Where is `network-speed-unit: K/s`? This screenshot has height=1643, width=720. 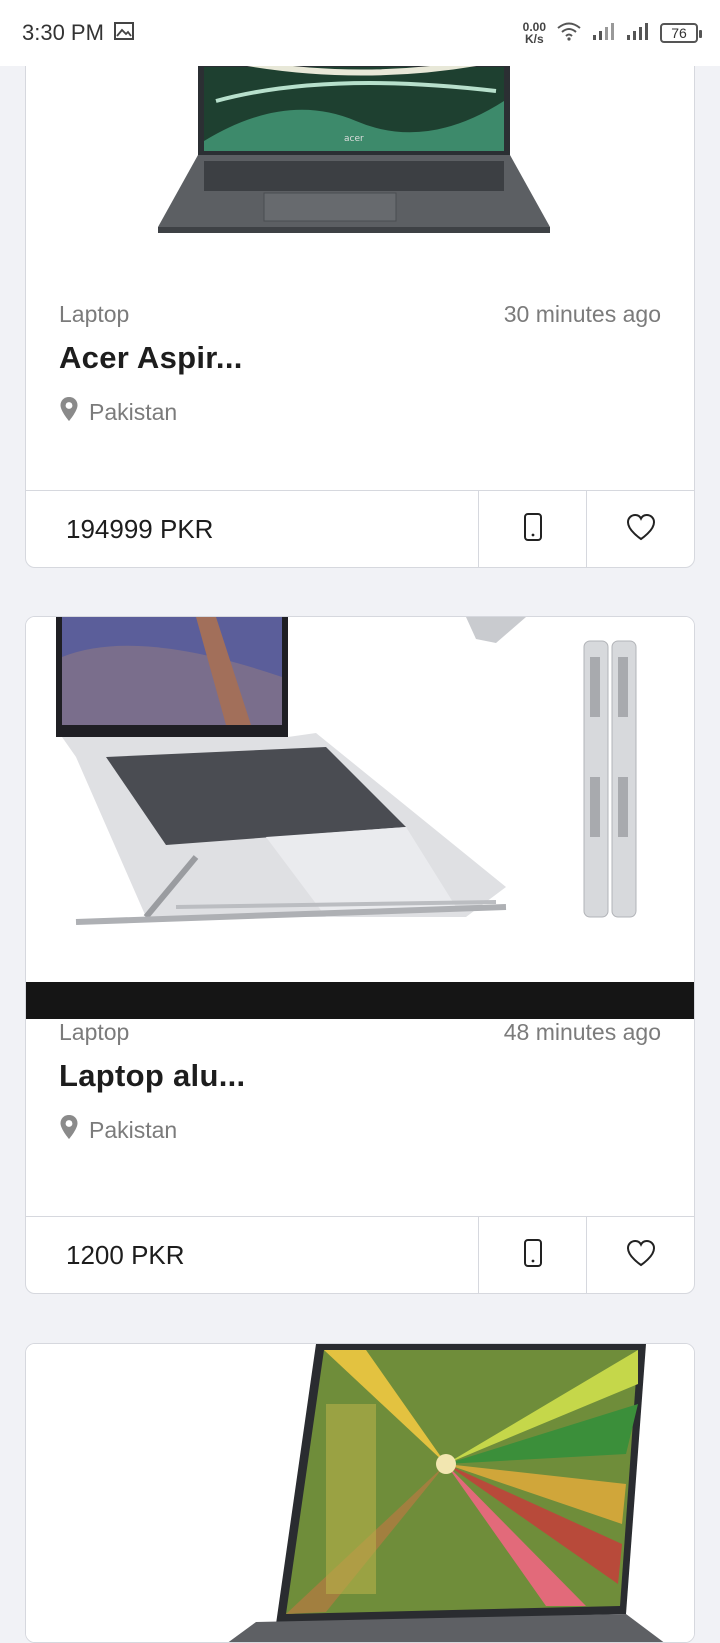 network-speed-unit: K/s is located at coordinates (534, 39).